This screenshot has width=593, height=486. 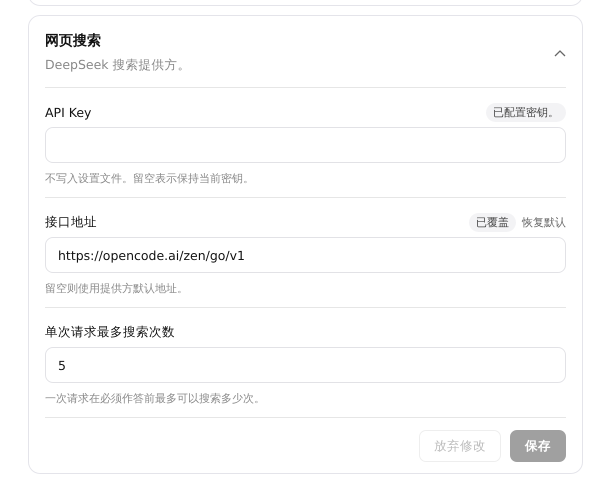 What do you see at coordinates (305, 255) in the screenshot?
I see `input-field: https://opencode.ai/zen/go/v1` at bounding box center [305, 255].